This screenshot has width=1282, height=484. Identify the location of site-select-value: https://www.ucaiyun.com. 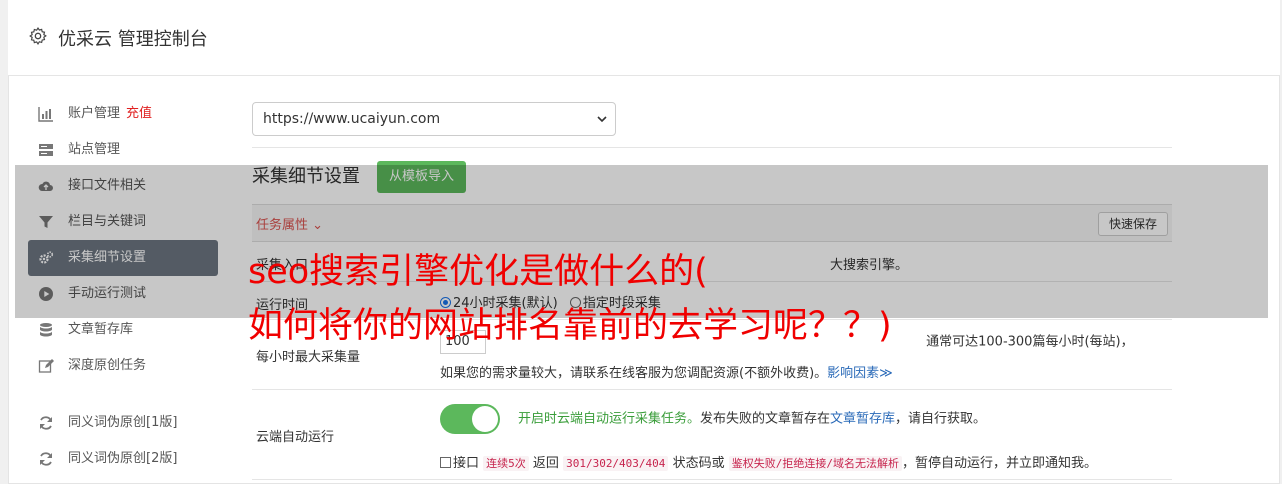
(352, 119).